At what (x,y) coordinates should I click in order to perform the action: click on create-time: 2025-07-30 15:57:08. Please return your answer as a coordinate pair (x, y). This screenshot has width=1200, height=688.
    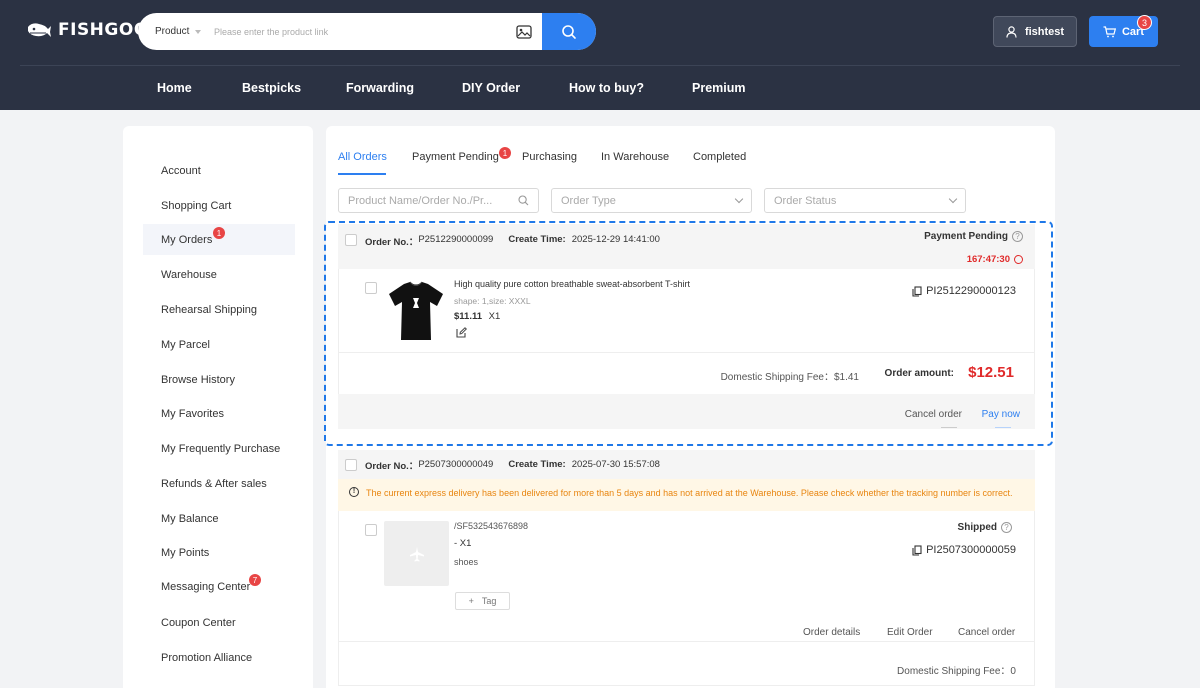
    Looking at the image, I should click on (615, 464).